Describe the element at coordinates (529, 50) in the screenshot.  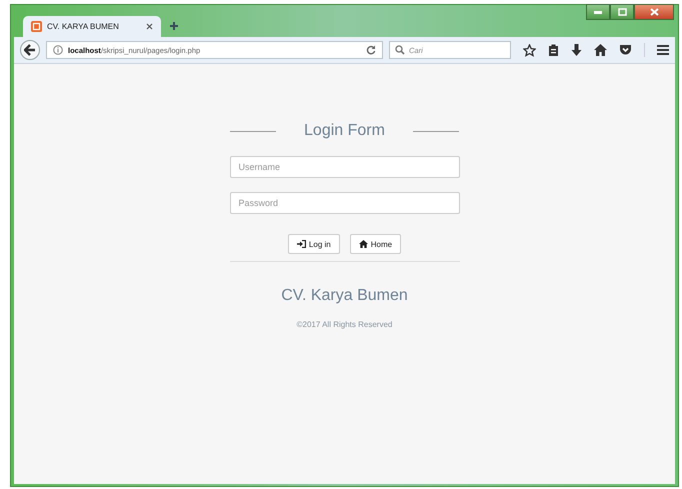
I see `bookmark-star-icon` at that location.